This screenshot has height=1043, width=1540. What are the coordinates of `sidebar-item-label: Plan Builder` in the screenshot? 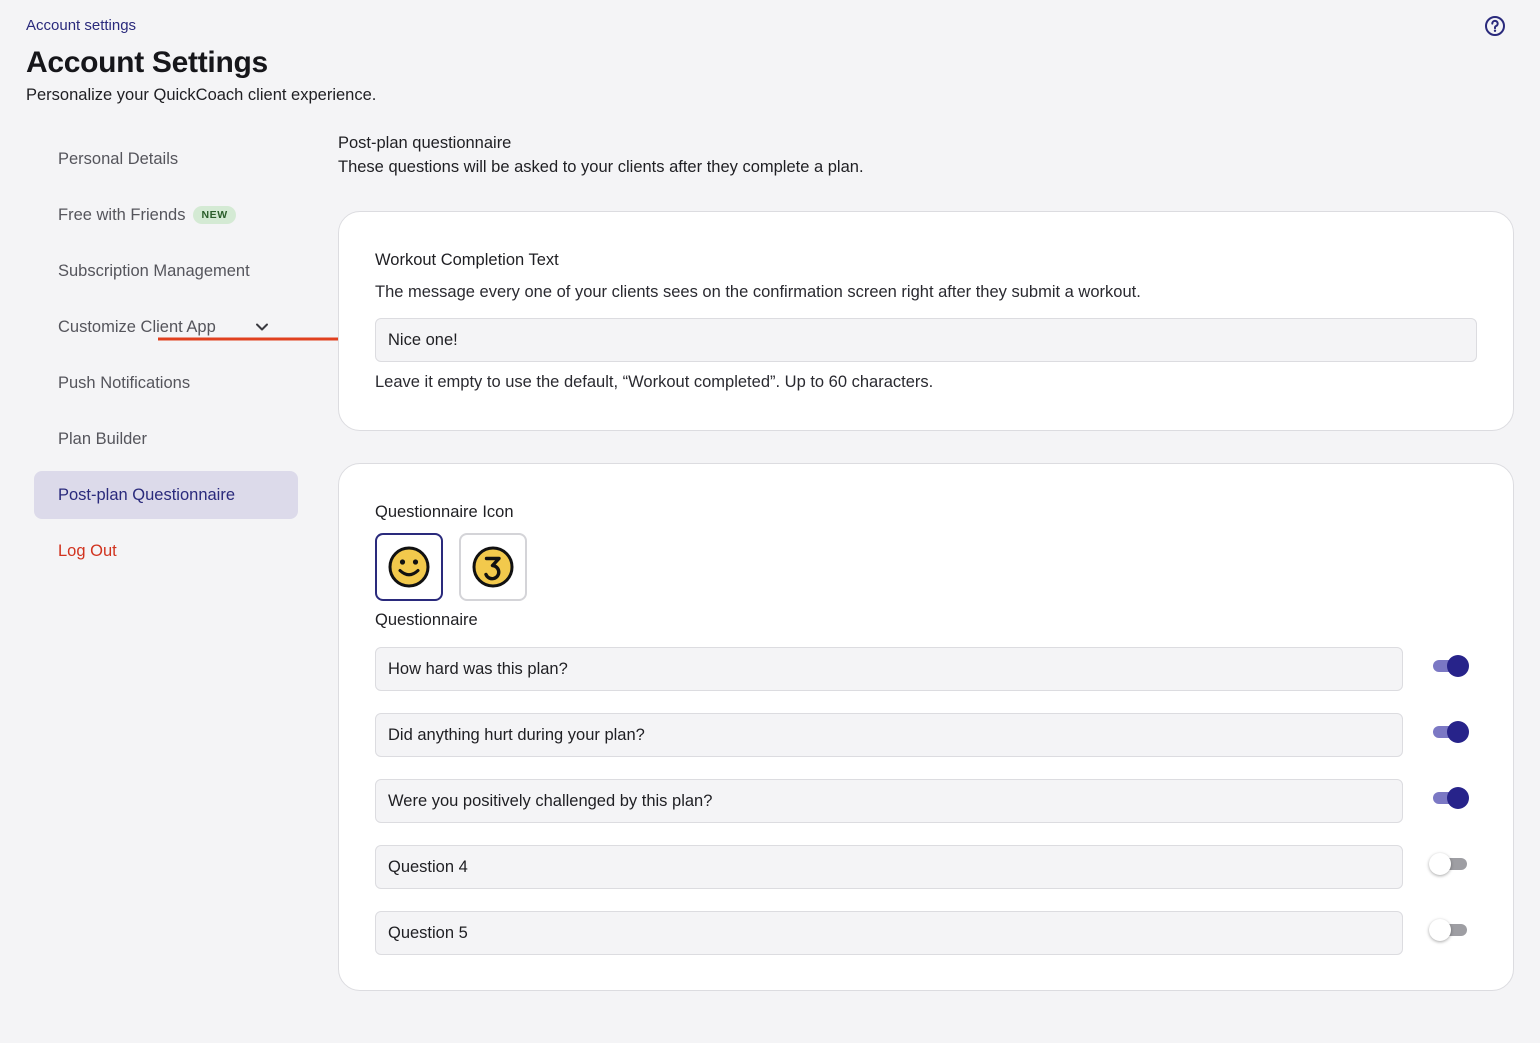 It's located at (102, 438).